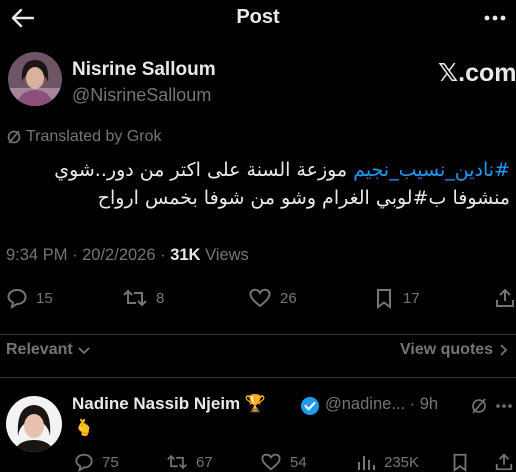 This screenshot has width=516, height=472. What do you see at coordinates (39, 349) in the screenshot?
I see `sort-label: Relevant` at bounding box center [39, 349].